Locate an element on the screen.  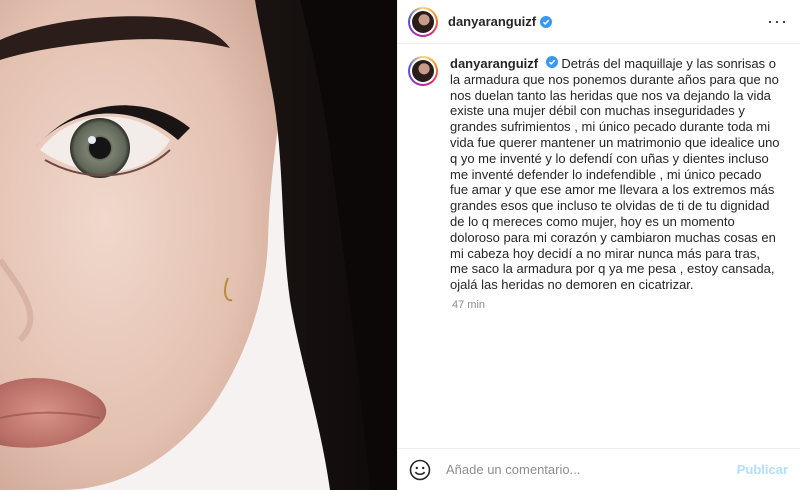
comment-composer: Publicar is located at coordinates (599, 469).